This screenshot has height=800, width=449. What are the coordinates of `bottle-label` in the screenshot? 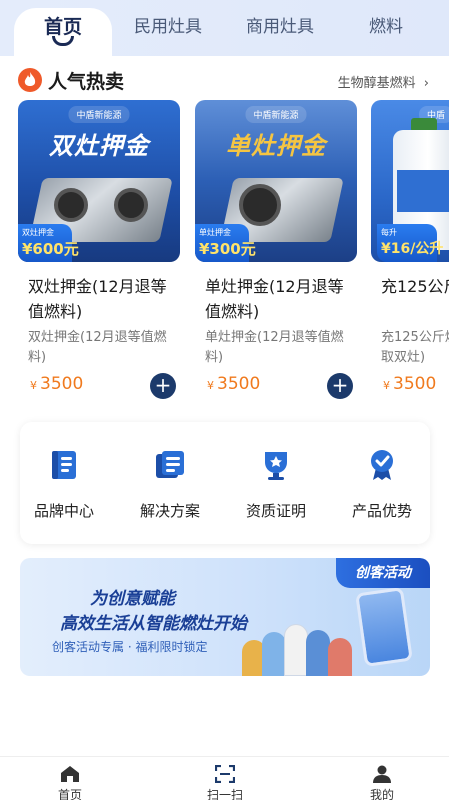 It's located at (423, 191).